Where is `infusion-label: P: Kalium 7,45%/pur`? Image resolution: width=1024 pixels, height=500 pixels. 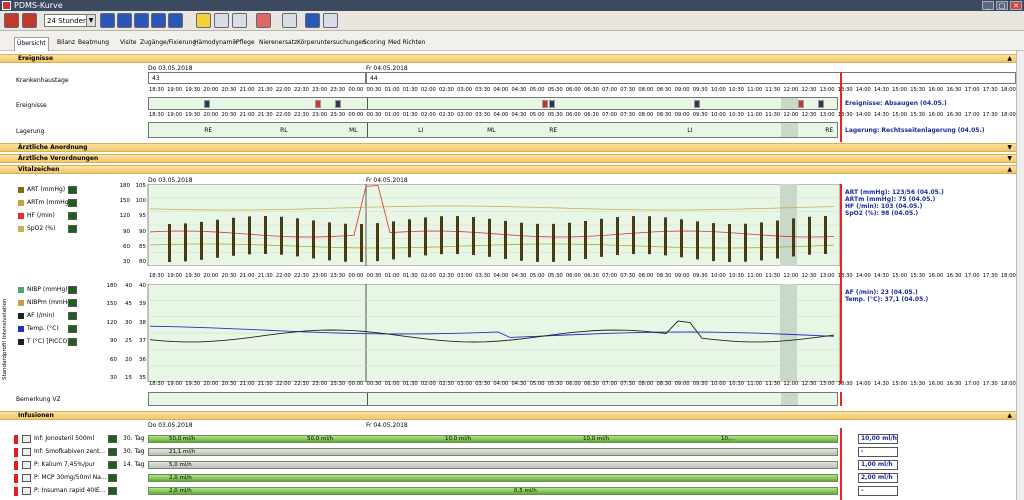 infusion-label: P: Kalium 7,45%/pur is located at coordinates (64, 464).